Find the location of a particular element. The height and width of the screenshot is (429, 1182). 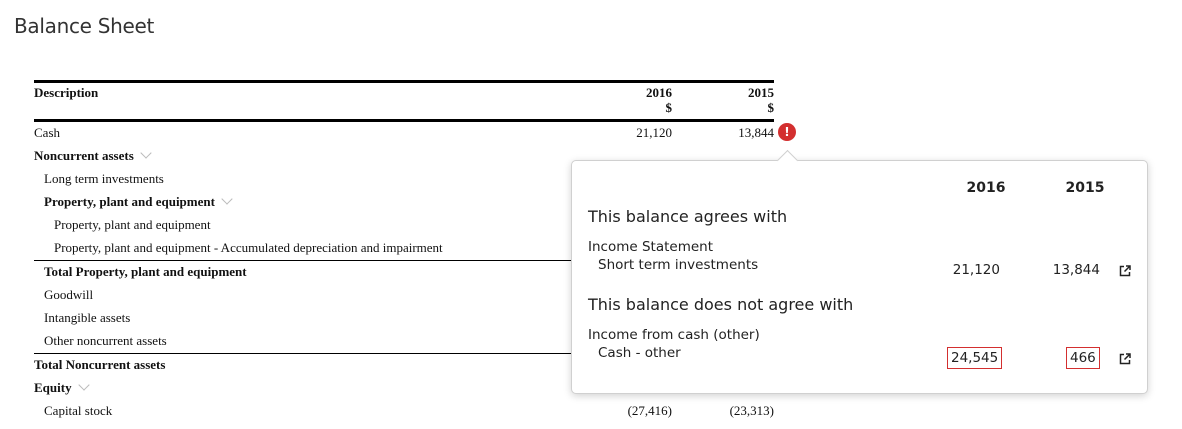

row-label: Noncurrent assets is located at coordinates (93, 156).